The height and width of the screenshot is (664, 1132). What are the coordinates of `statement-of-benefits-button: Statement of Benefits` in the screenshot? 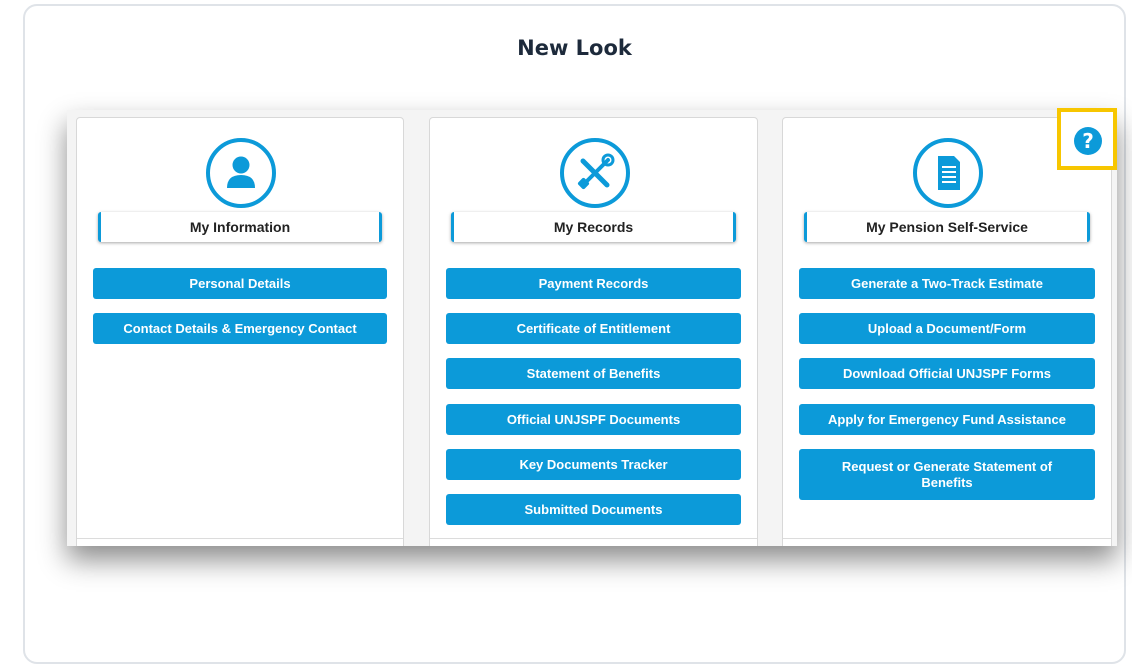 It's located at (593, 373).